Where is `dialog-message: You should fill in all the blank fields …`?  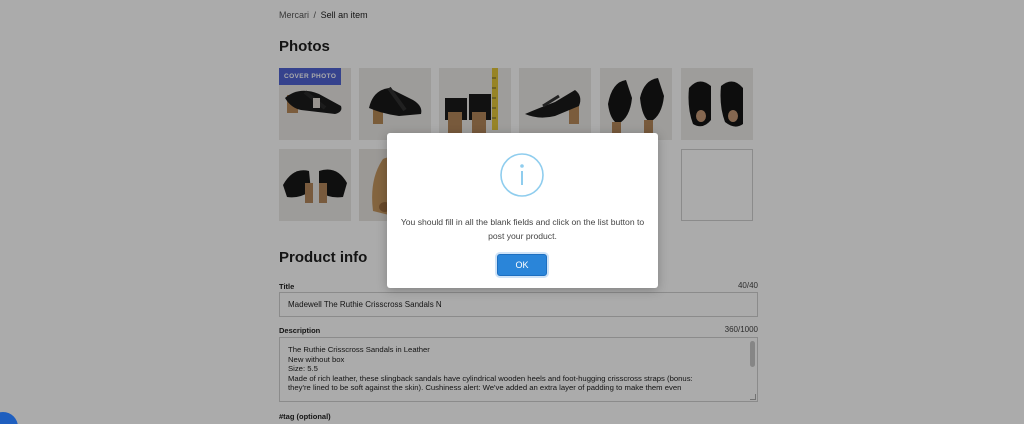
dialog-message: You should fill in all the blank fields … is located at coordinates (522, 229).